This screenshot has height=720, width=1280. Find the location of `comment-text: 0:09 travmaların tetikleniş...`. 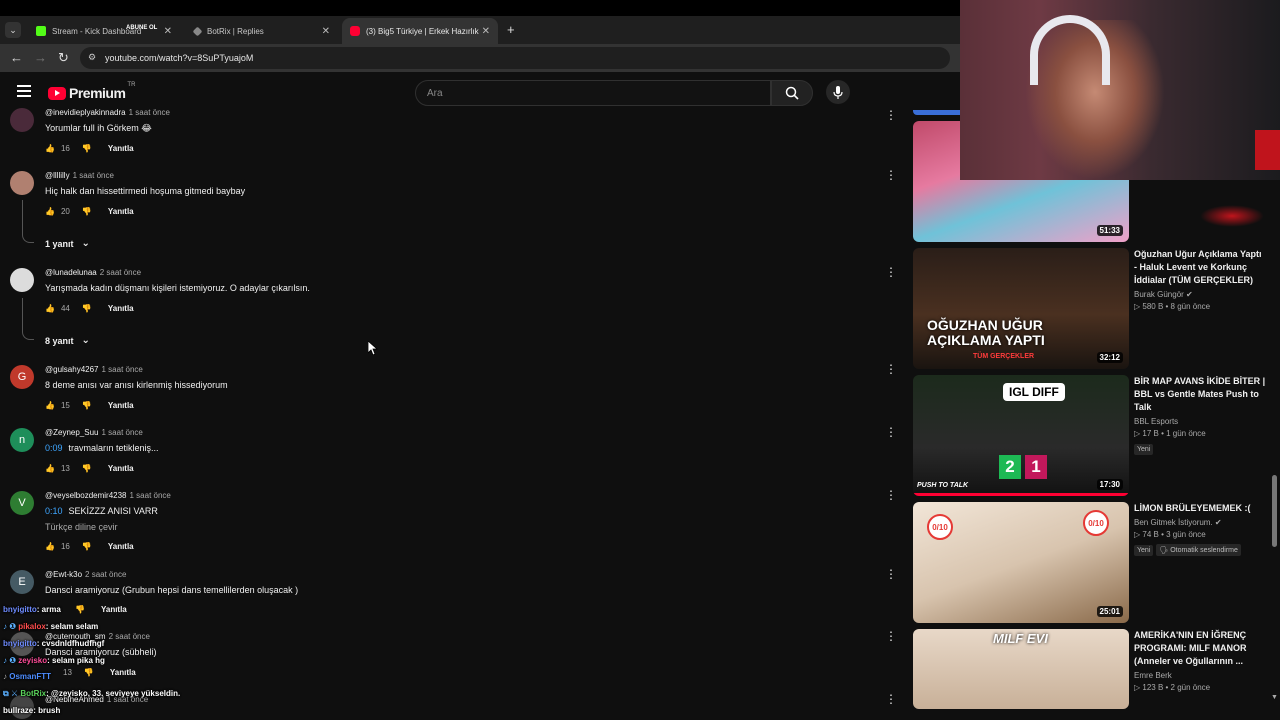

comment-text: 0:09 travmaların tetikleniş... is located at coordinates (102, 448).